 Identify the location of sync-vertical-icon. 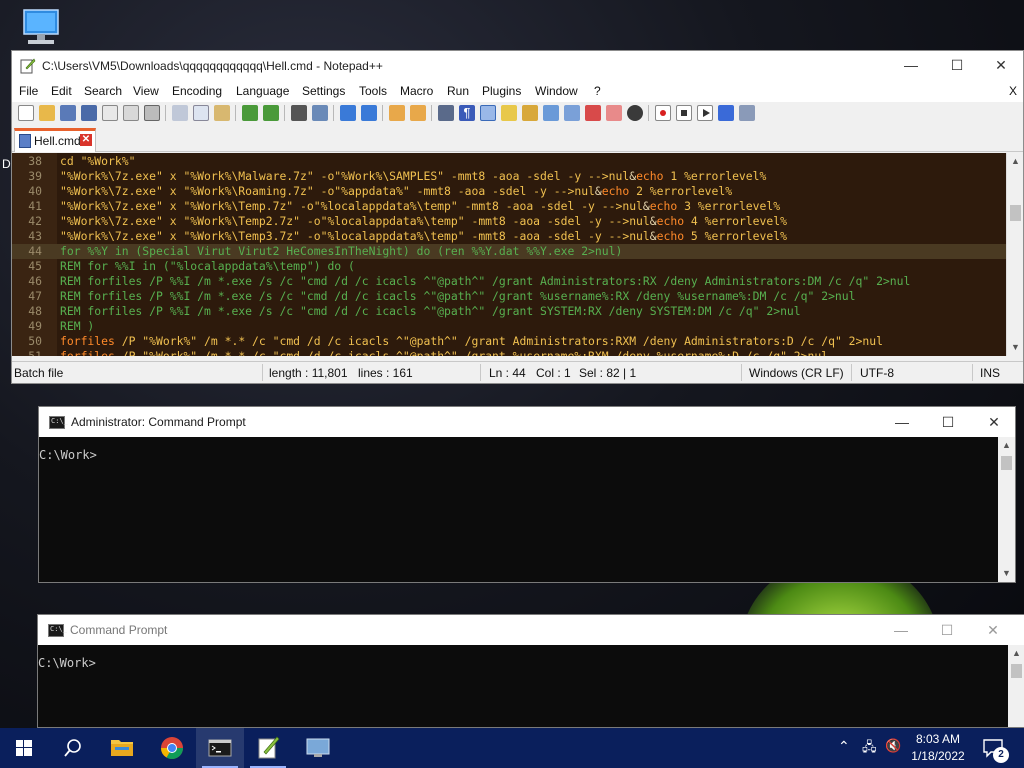
(397, 113).